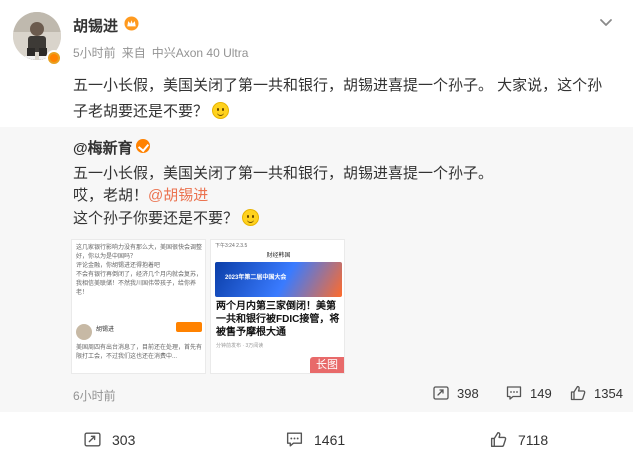 Image resolution: width=633 pixels, height=460 pixels. Describe the element at coordinates (541, 393) in the screenshot. I see `repost-comment-count: 149` at that location.